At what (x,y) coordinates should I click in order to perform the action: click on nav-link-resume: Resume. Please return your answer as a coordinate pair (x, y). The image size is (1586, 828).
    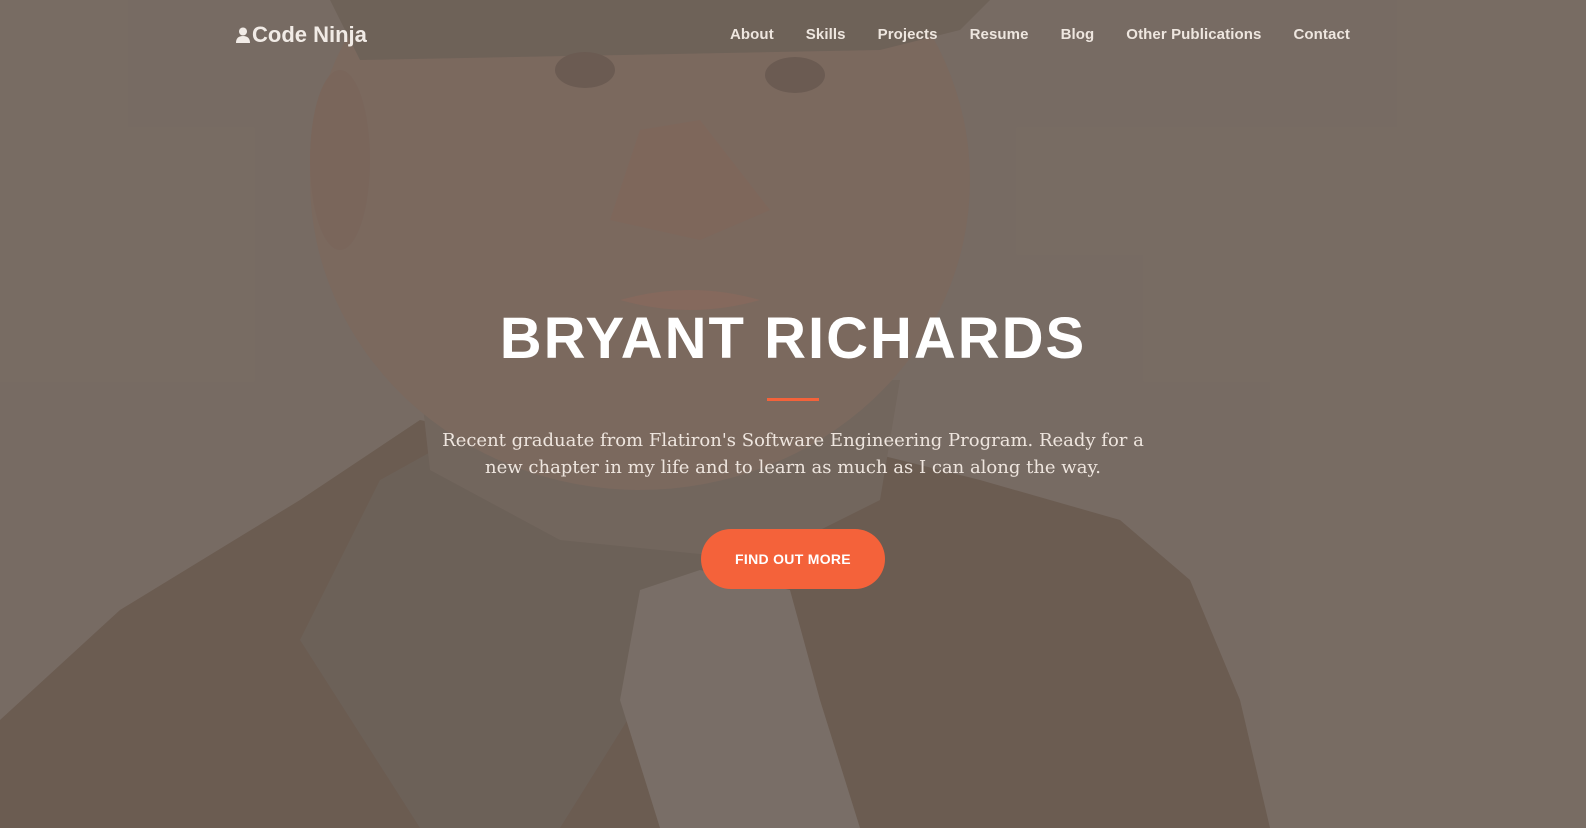
    Looking at the image, I should click on (999, 34).